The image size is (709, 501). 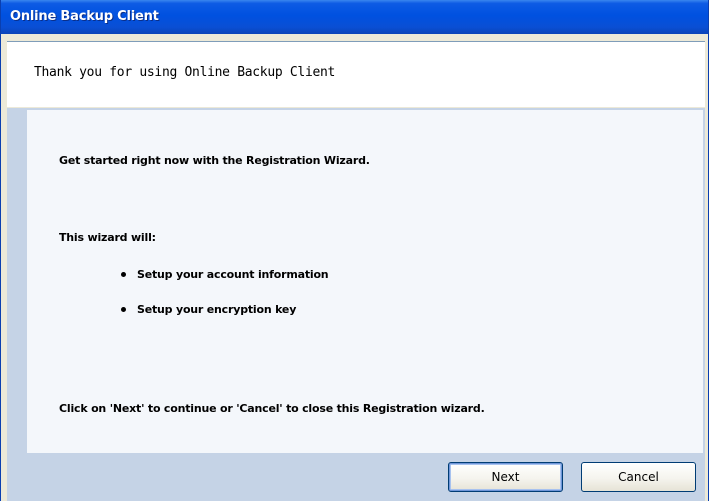 What do you see at coordinates (217, 309) in the screenshot?
I see `list-item-label: Setup your encryption key` at bounding box center [217, 309].